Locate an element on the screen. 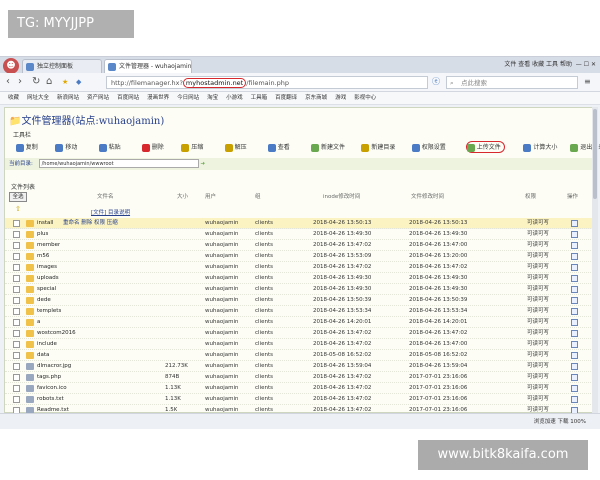 The image size is (600, 480). cell-name: data is located at coordinates (43, 355).